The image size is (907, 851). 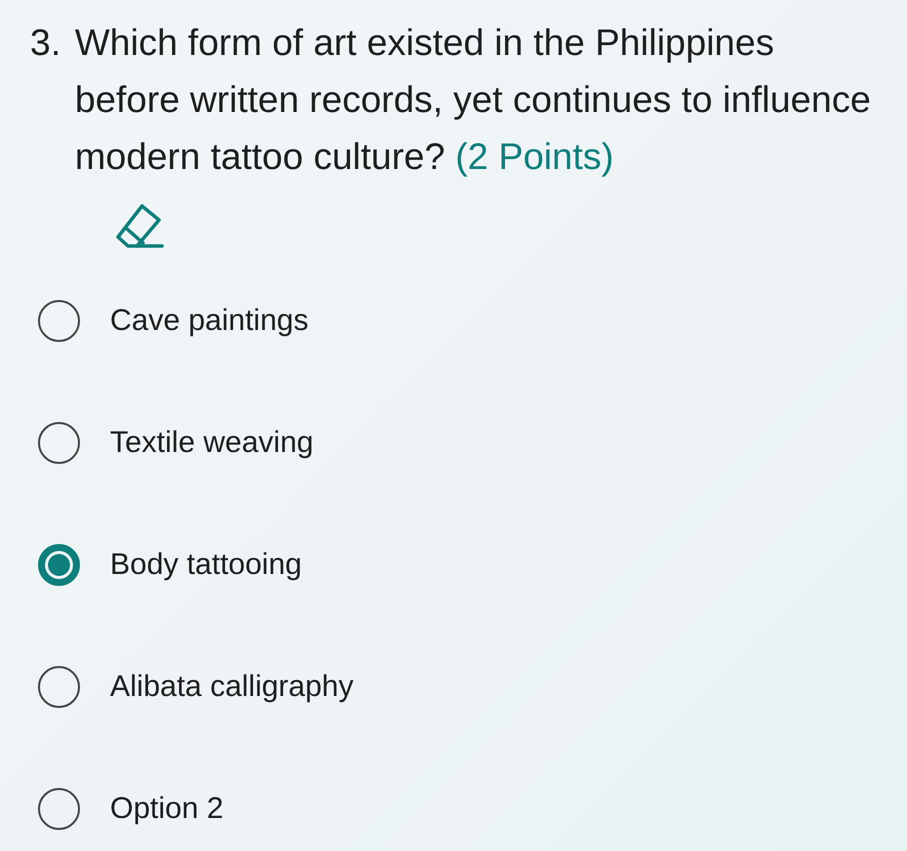 I want to click on answer-option: Option 2, so click(x=458, y=809).